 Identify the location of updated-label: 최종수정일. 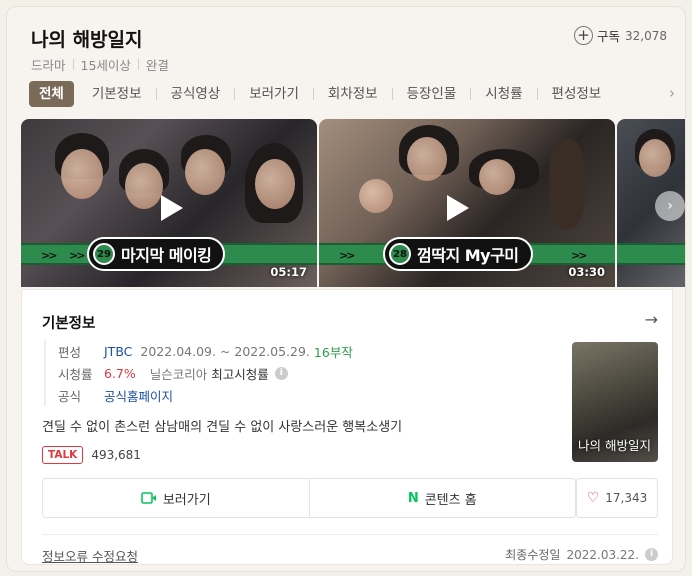
(533, 555).